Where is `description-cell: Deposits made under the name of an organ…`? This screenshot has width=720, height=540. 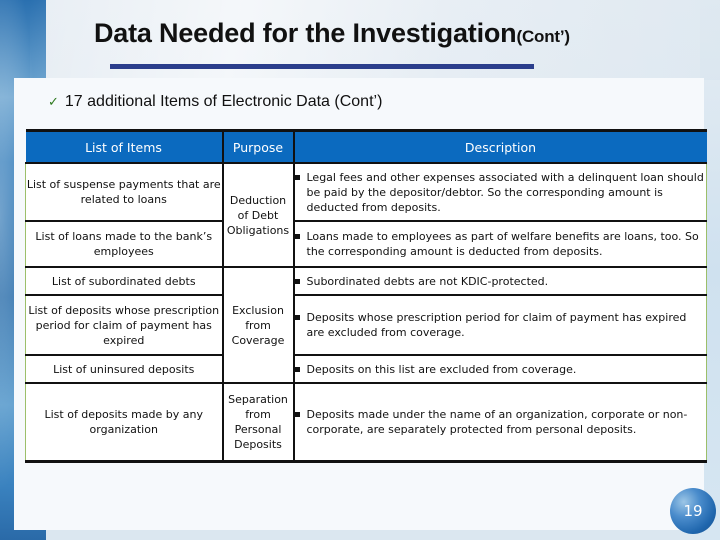 description-cell: Deposits made under the name of an organ… is located at coordinates (499, 423).